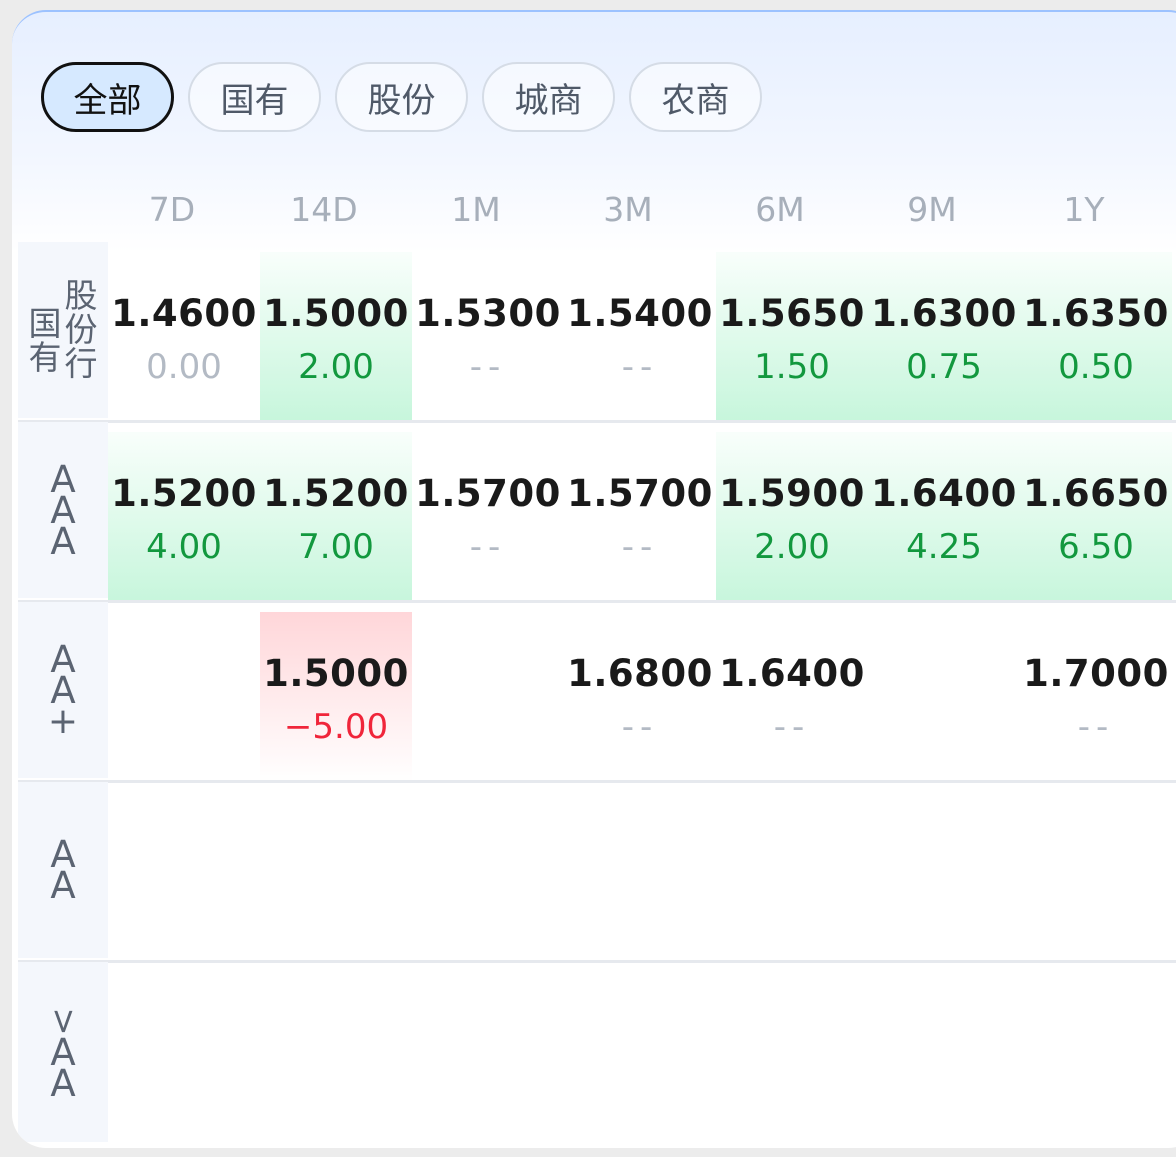 The image size is (1176, 1157). What do you see at coordinates (1096, 313) in the screenshot?
I see `rate-value: 1.6350` at bounding box center [1096, 313].